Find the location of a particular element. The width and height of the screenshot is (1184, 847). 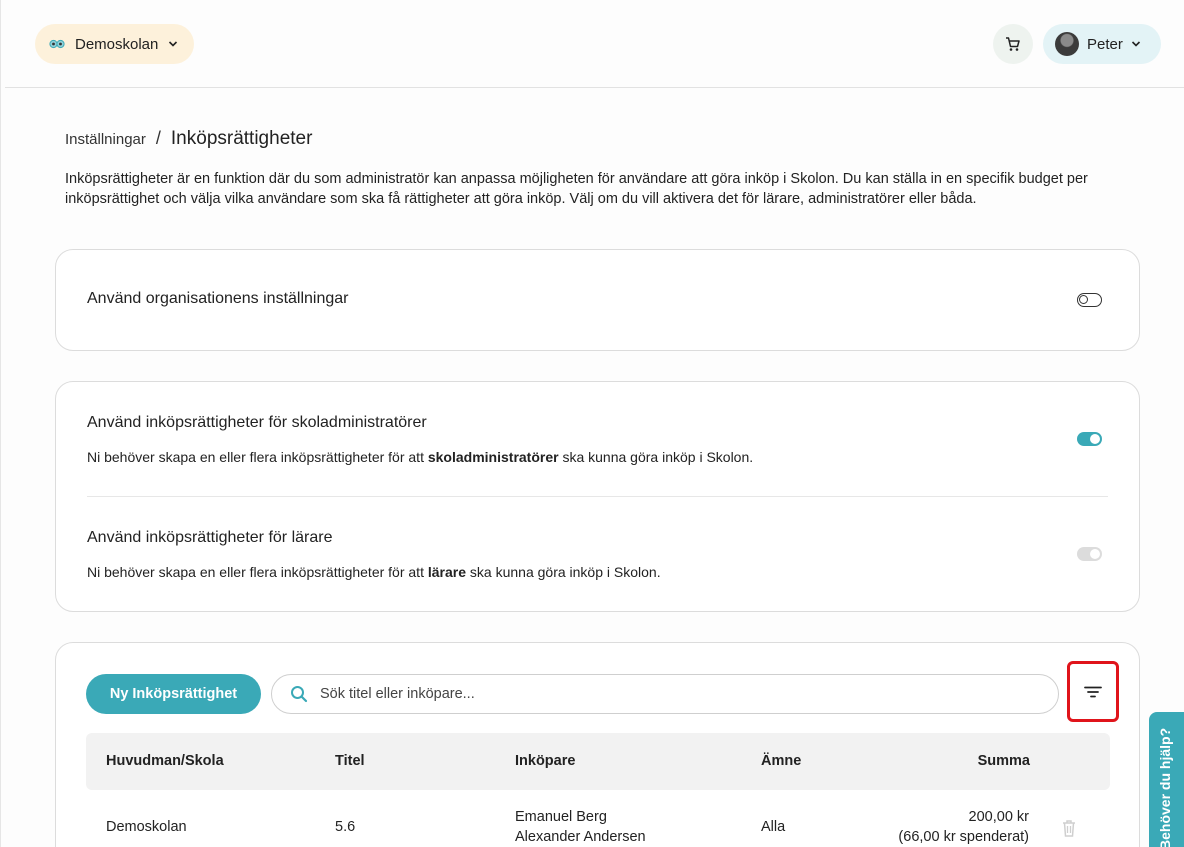

column-header-subject: Ämne is located at coordinates (781, 761).